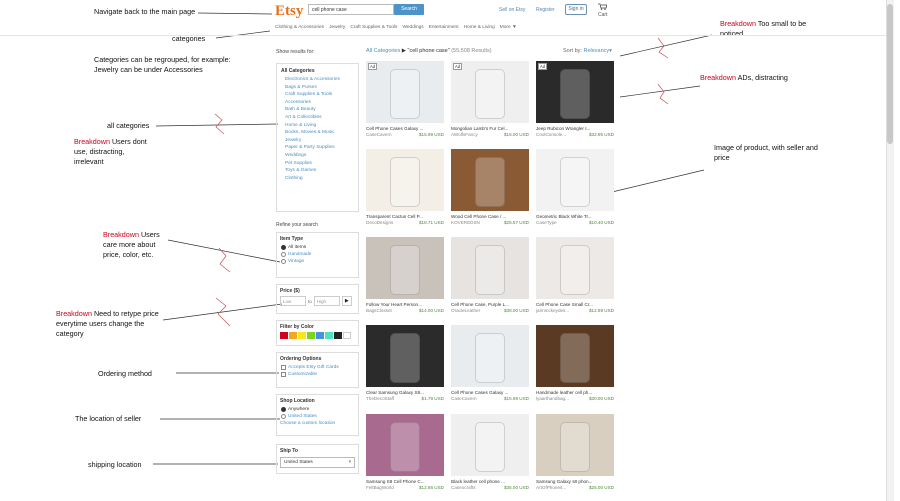 This screenshot has height=501, width=900. Describe the element at coordinates (321, 141) in the screenshot. I see `category-link: Jewelry` at that location.